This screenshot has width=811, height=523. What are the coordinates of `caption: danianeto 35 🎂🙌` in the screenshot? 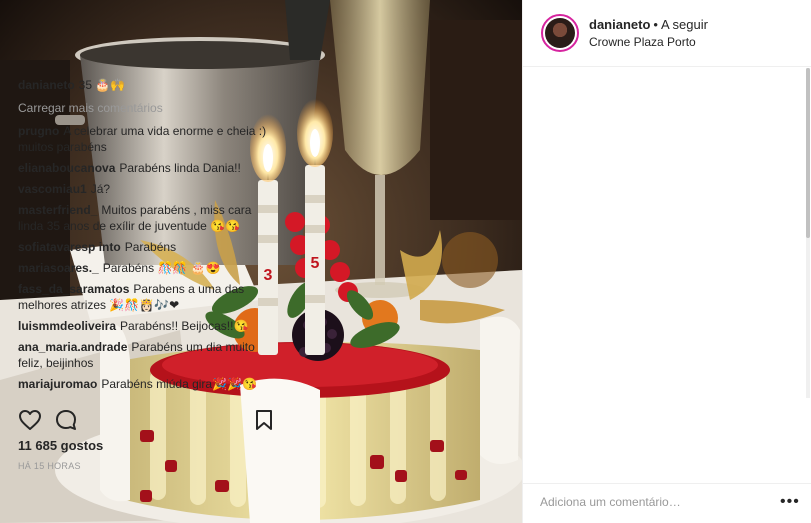 It's located at (147, 85).